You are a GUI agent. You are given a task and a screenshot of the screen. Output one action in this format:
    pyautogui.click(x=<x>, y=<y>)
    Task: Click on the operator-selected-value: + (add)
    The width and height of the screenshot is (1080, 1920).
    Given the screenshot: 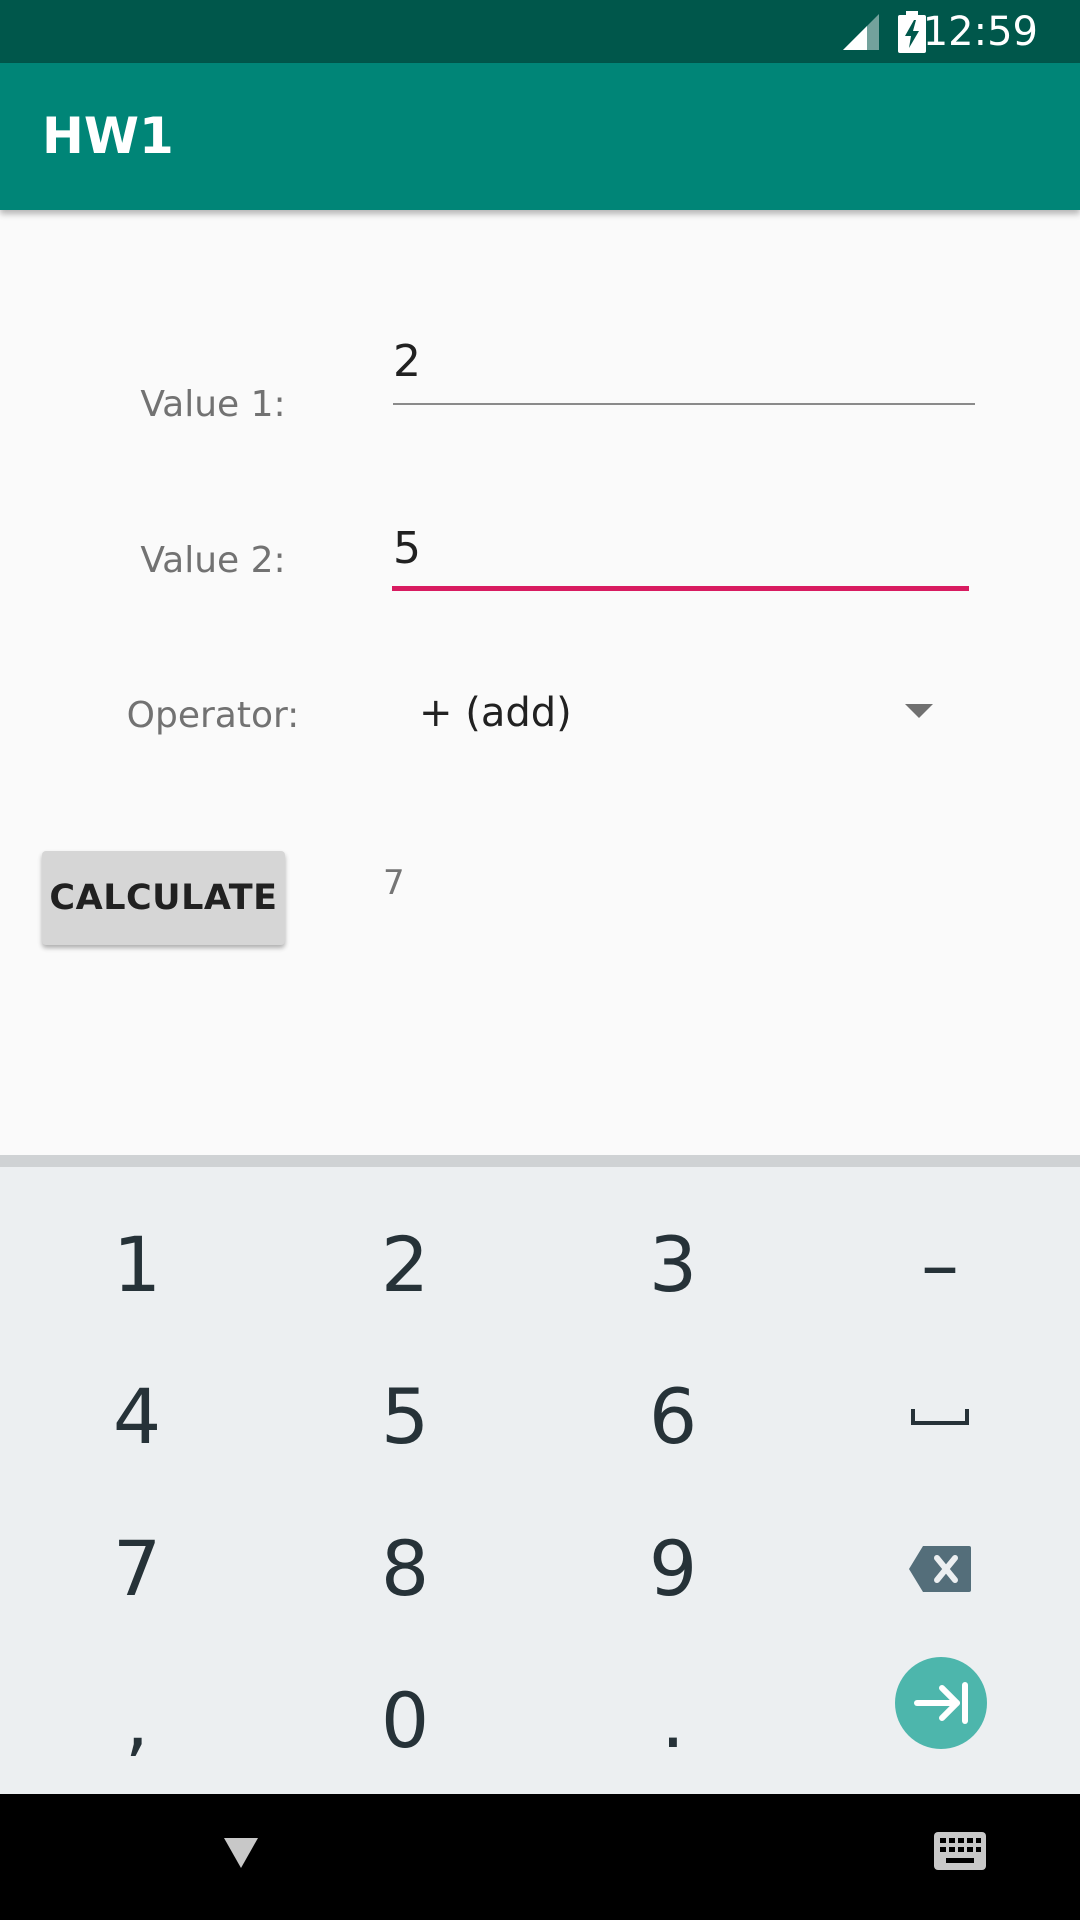 What is the action you would take?
    pyautogui.click(x=495, y=713)
    